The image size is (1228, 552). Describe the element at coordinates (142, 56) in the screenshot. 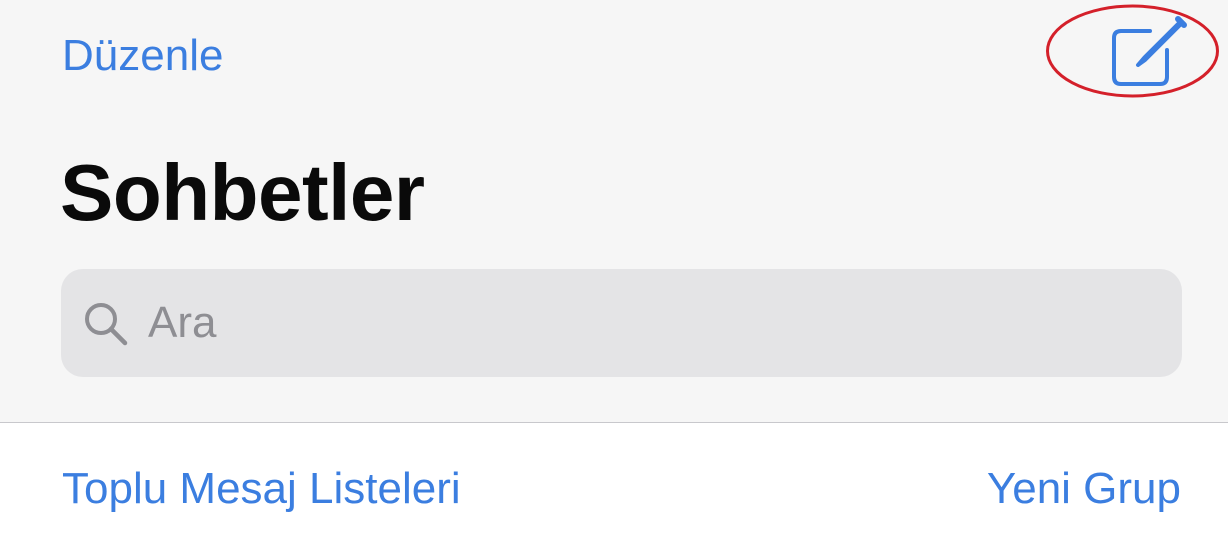

I see `edit-button: Düzenle` at that location.